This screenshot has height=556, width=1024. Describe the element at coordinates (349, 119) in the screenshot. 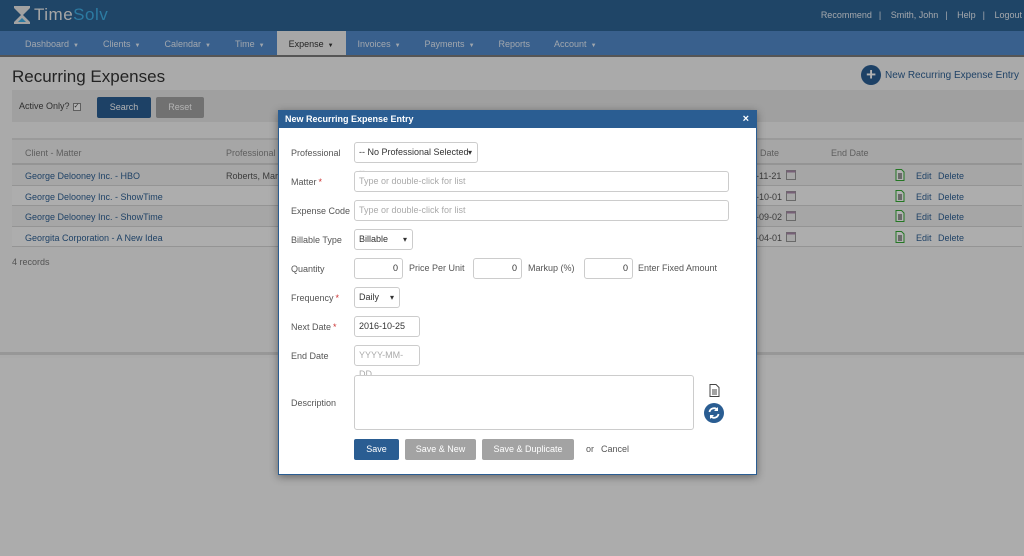

I see `dialog-title: New Recurring Expense Entry` at that location.